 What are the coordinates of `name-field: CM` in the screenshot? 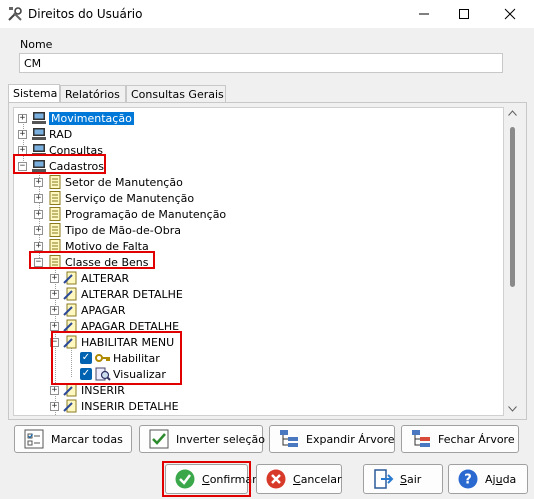 It's located at (261, 63).